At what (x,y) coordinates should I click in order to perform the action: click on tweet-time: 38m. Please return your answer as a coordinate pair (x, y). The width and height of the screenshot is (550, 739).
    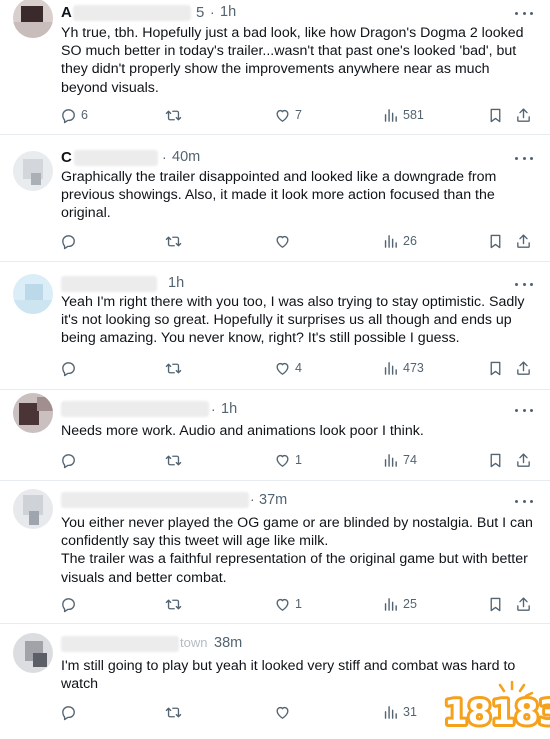
    Looking at the image, I should click on (228, 643).